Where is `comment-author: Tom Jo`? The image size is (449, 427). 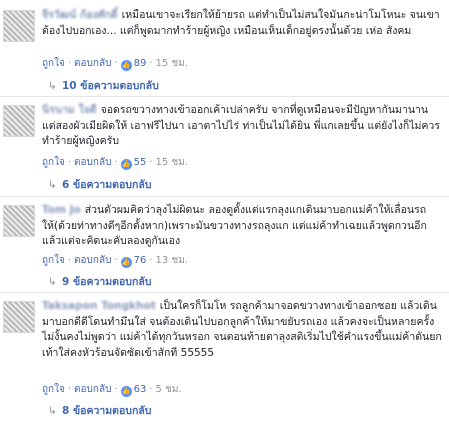 comment-author: Tom Jo is located at coordinates (61, 210).